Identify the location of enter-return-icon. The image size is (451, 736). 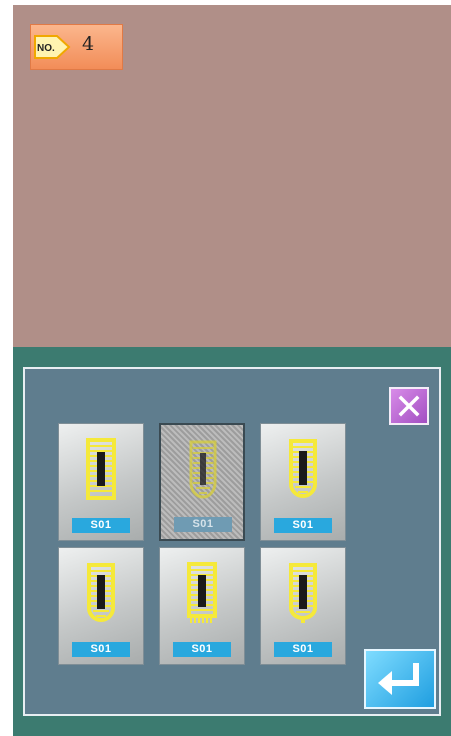
(398, 679).